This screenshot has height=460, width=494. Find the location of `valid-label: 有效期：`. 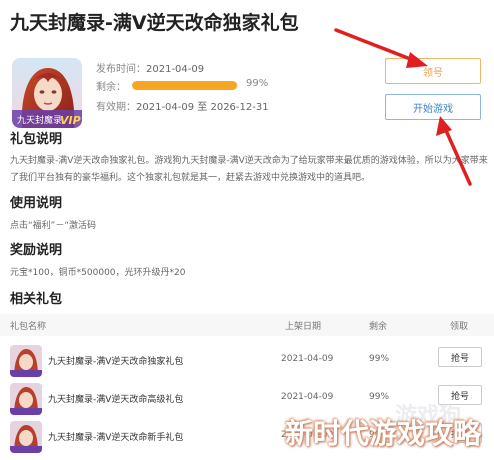

valid-label: 有效期： is located at coordinates (116, 107).